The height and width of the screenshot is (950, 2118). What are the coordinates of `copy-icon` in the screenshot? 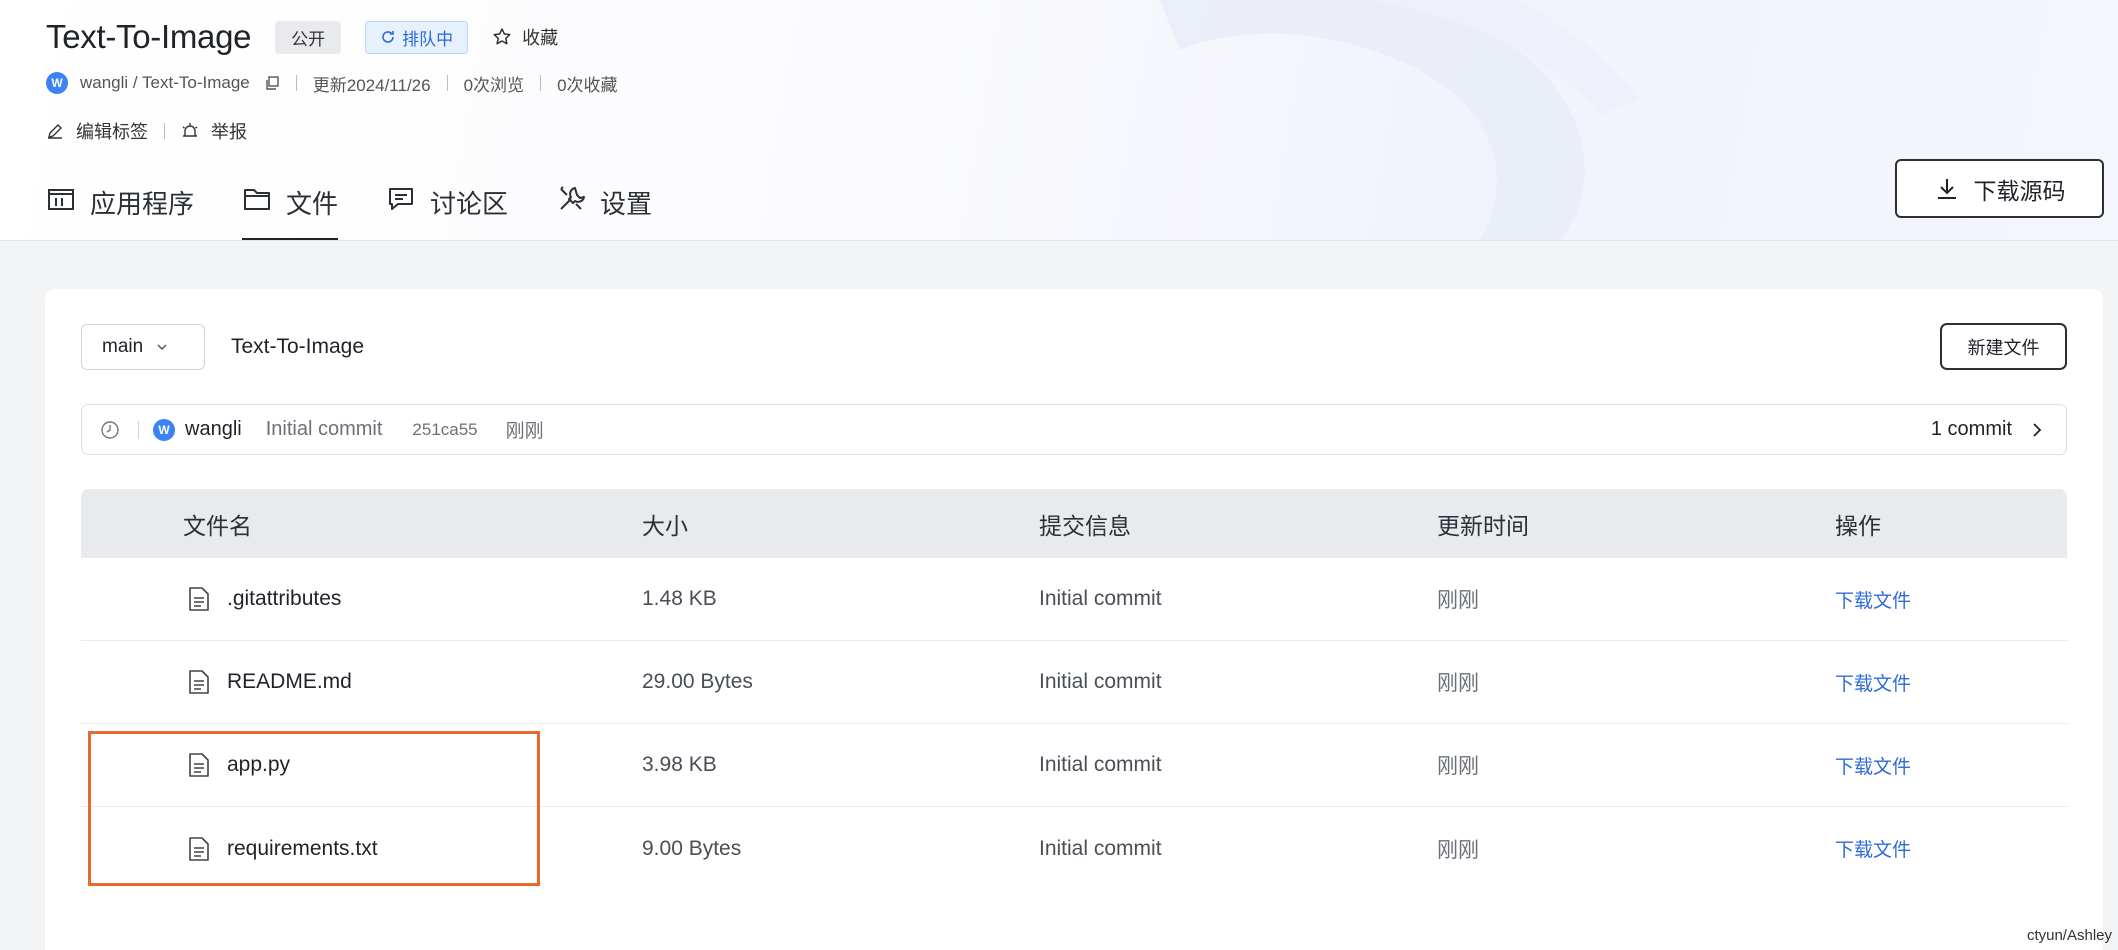 It's located at (272, 83).